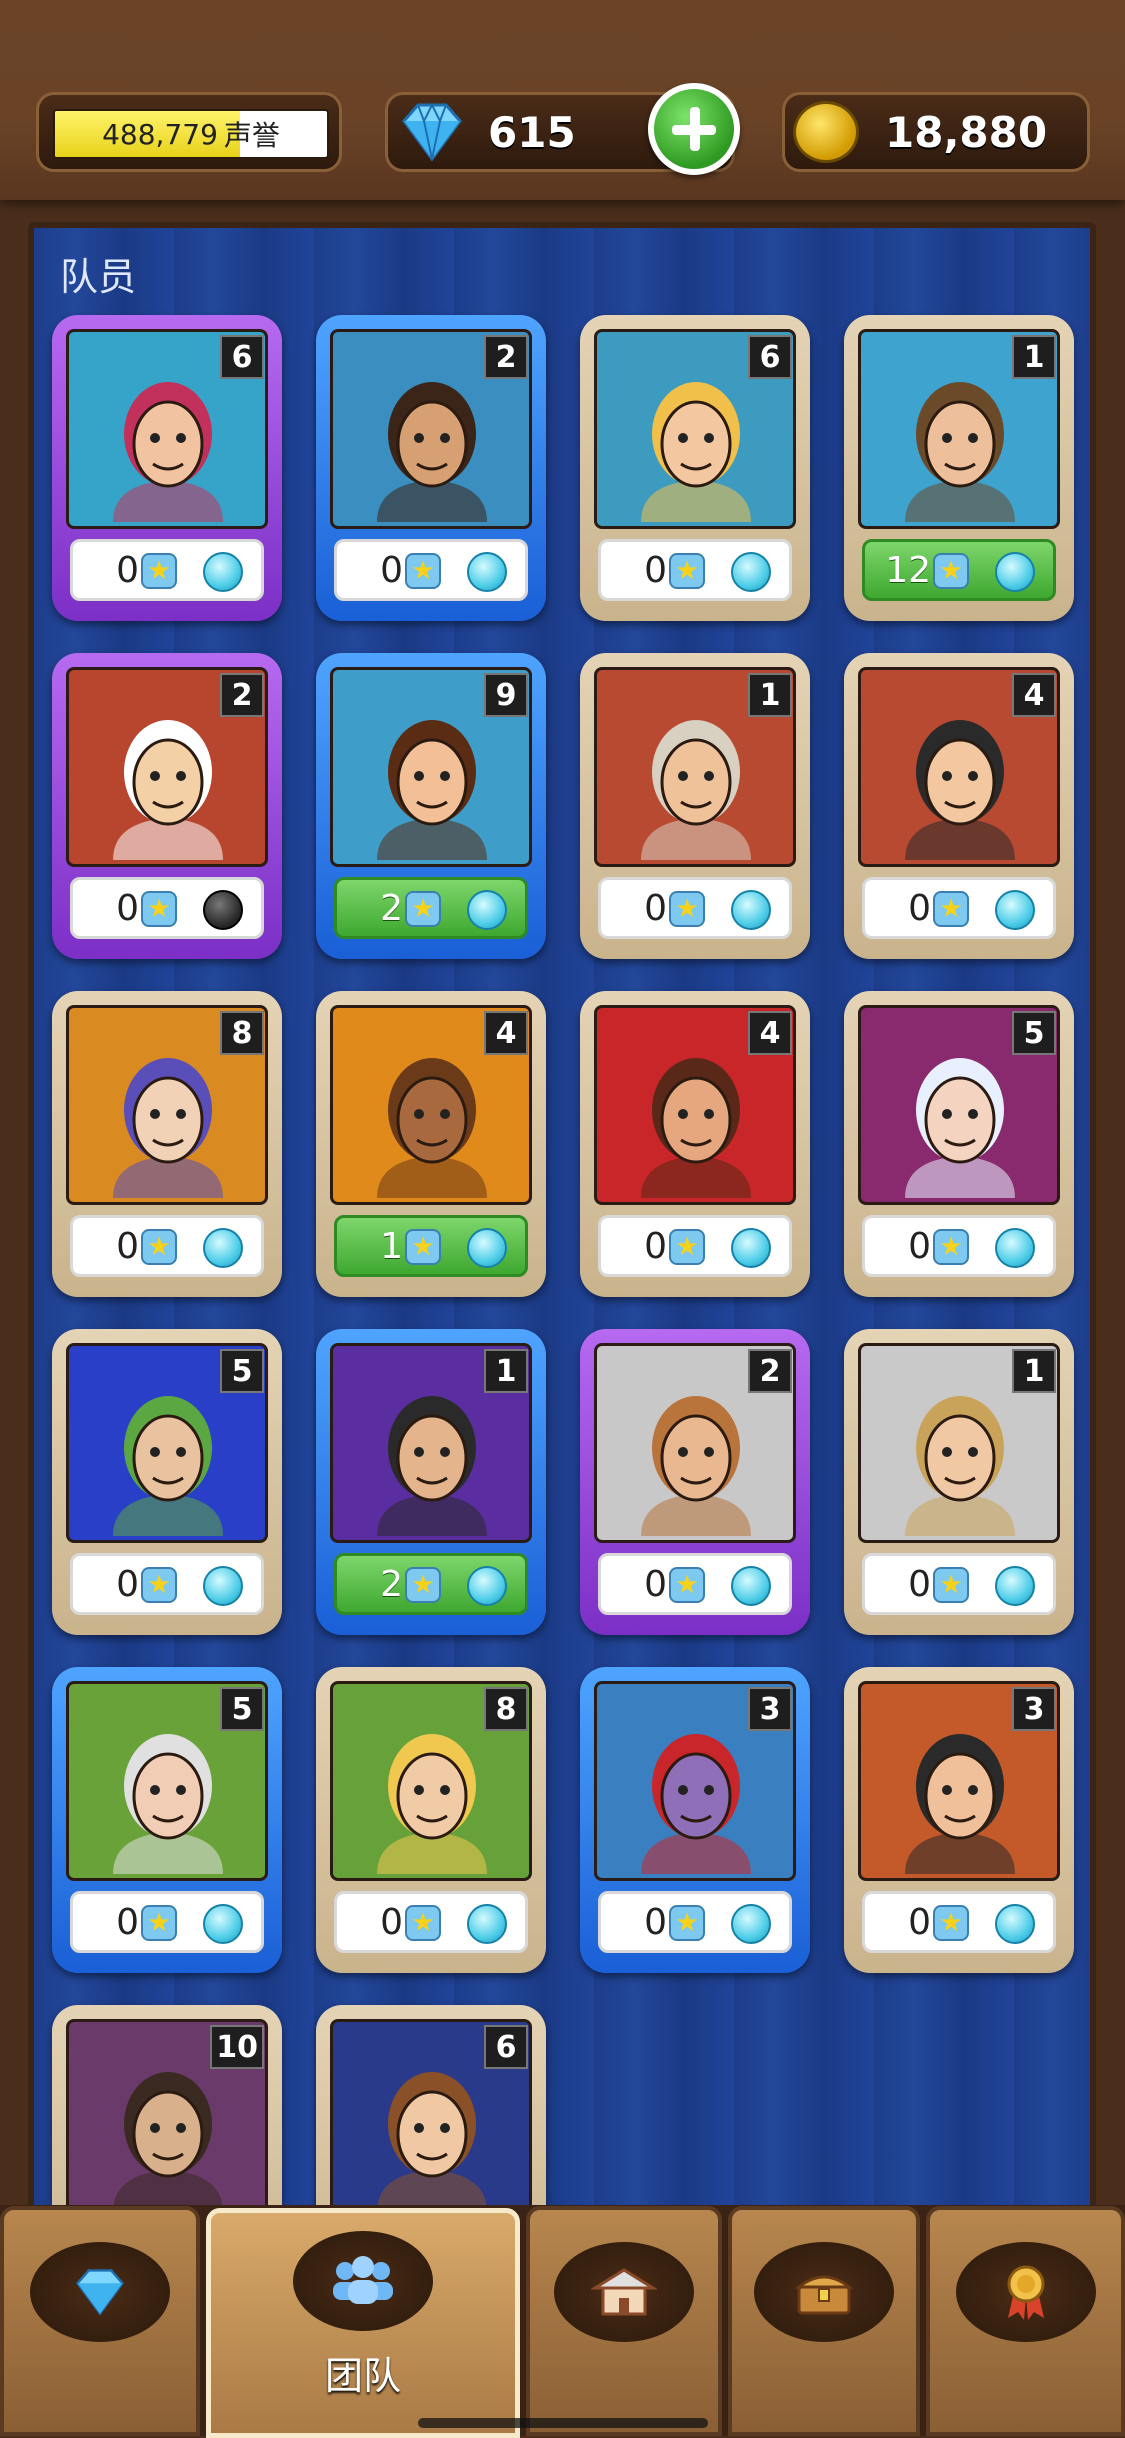 Image resolution: width=1125 pixels, height=2438 pixels. Describe the element at coordinates (624, 2321) in the screenshot. I see `nav-tab-town` at that location.